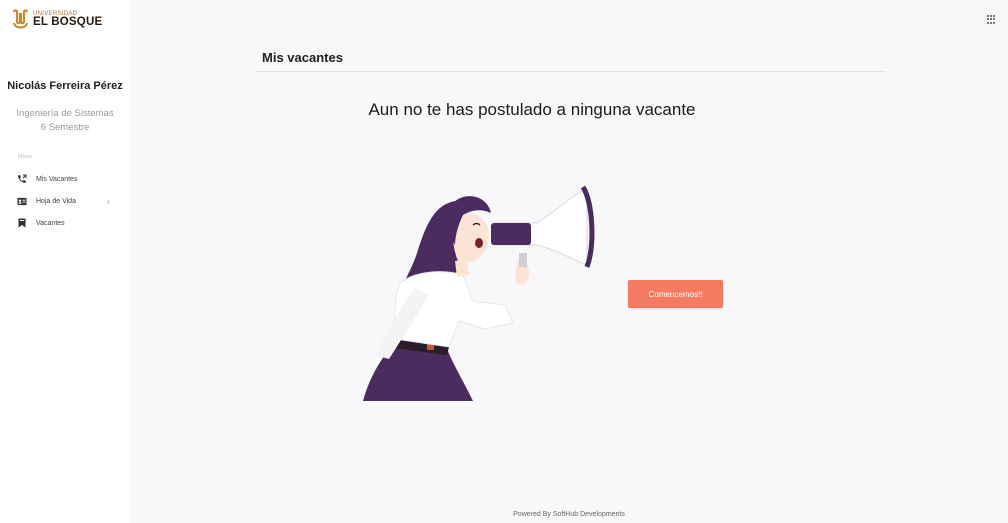  What do you see at coordinates (65, 86) in the screenshot?
I see `user-name: Nicolás Ferreira Pérez` at bounding box center [65, 86].